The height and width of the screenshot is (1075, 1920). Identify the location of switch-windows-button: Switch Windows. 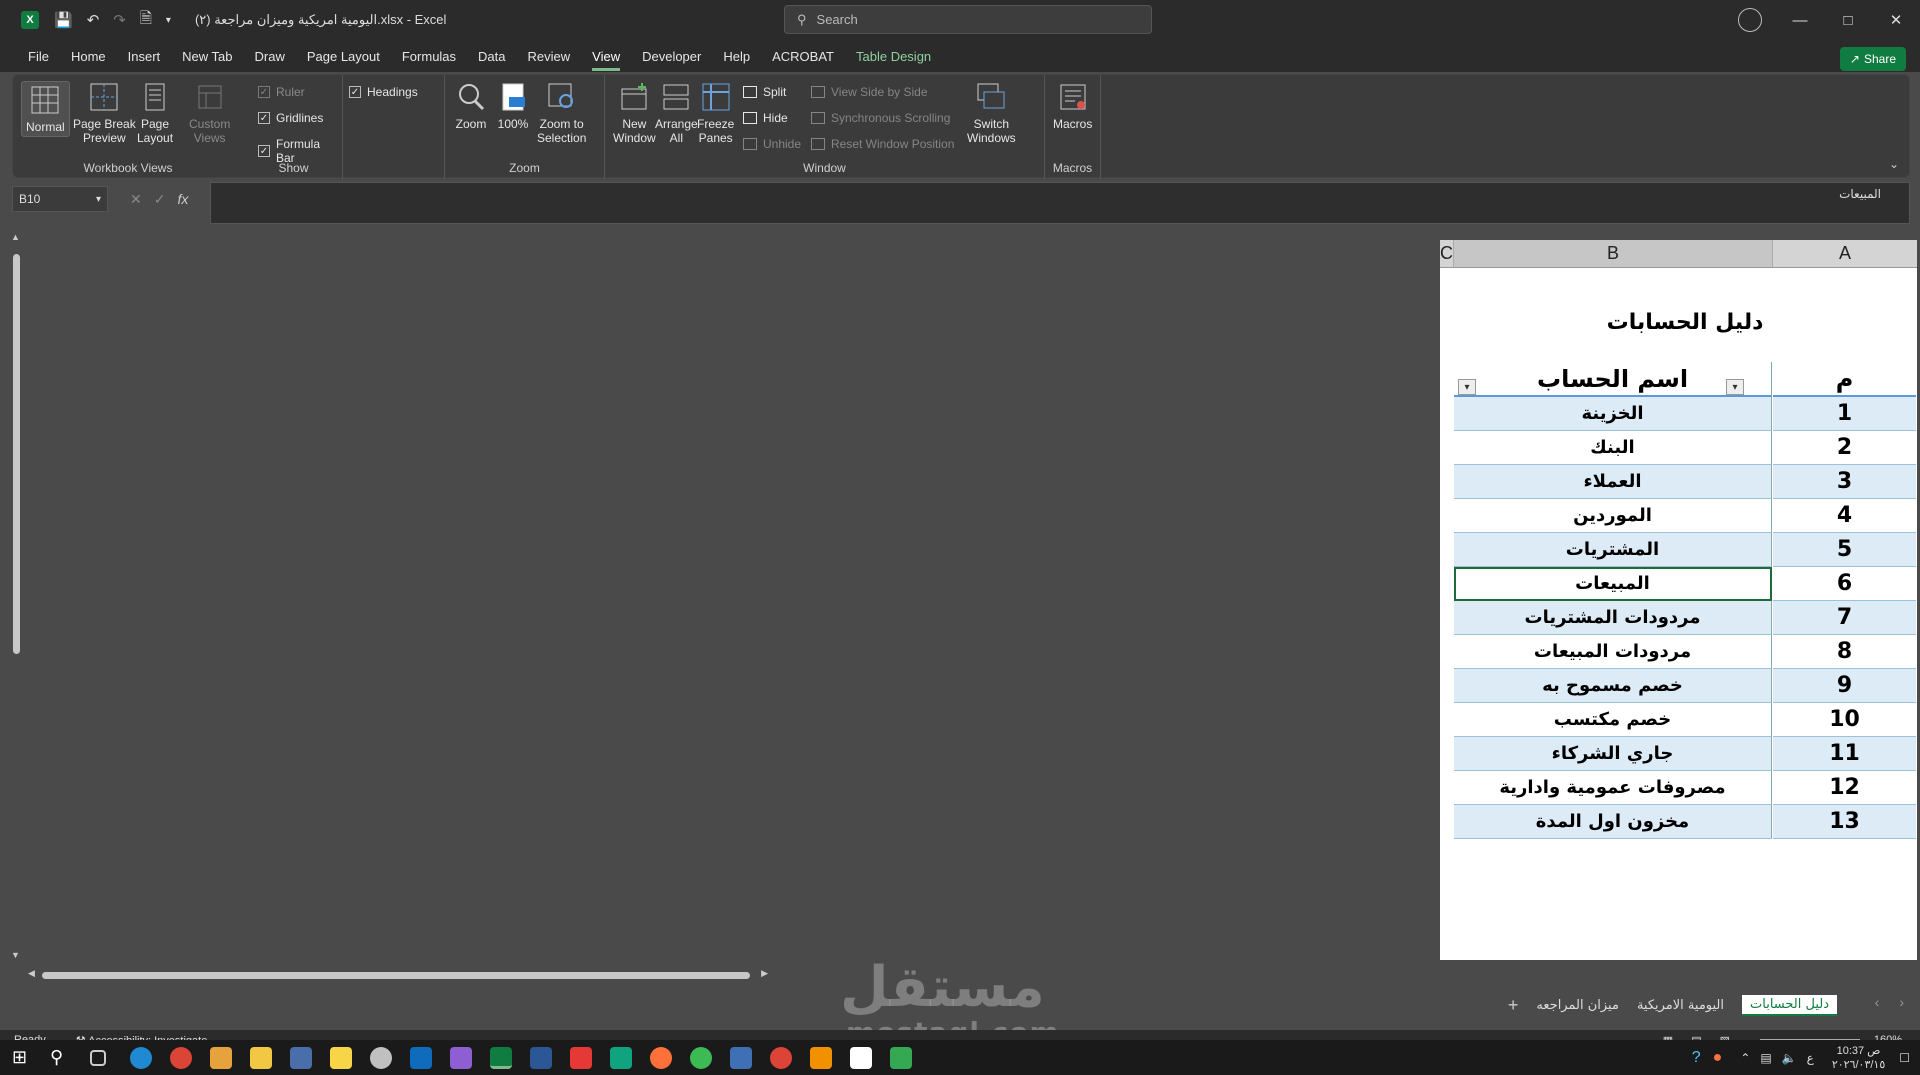
(991, 113).